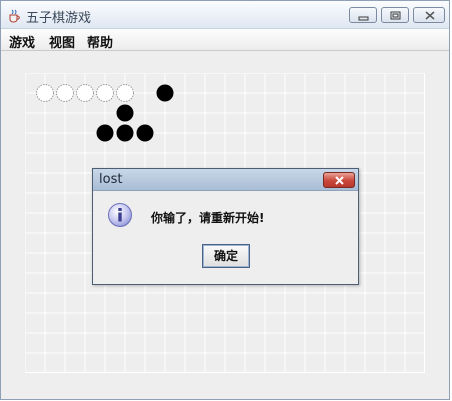 This screenshot has height=401, width=452. Describe the element at coordinates (225, 15) in the screenshot. I see `title-bar: 五子棋游戏` at that location.